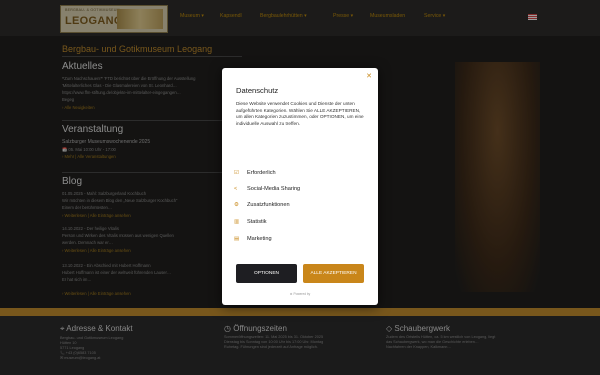 This screenshot has height=375, width=600. What do you see at coordinates (236, 205) in the screenshot?
I see `gear-icon: ⚙` at bounding box center [236, 205].